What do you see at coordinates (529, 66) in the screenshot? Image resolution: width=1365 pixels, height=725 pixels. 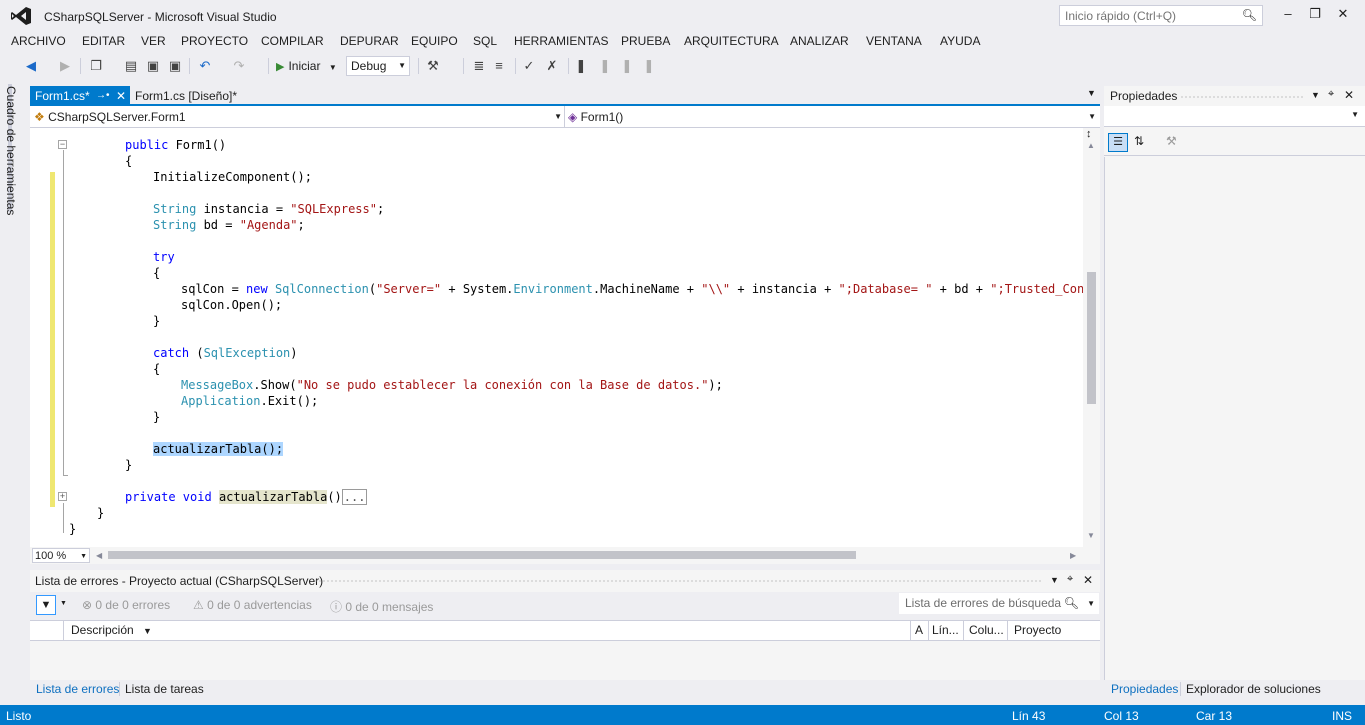 I see `comment-icon: ✓` at bounding box center [529, 66].